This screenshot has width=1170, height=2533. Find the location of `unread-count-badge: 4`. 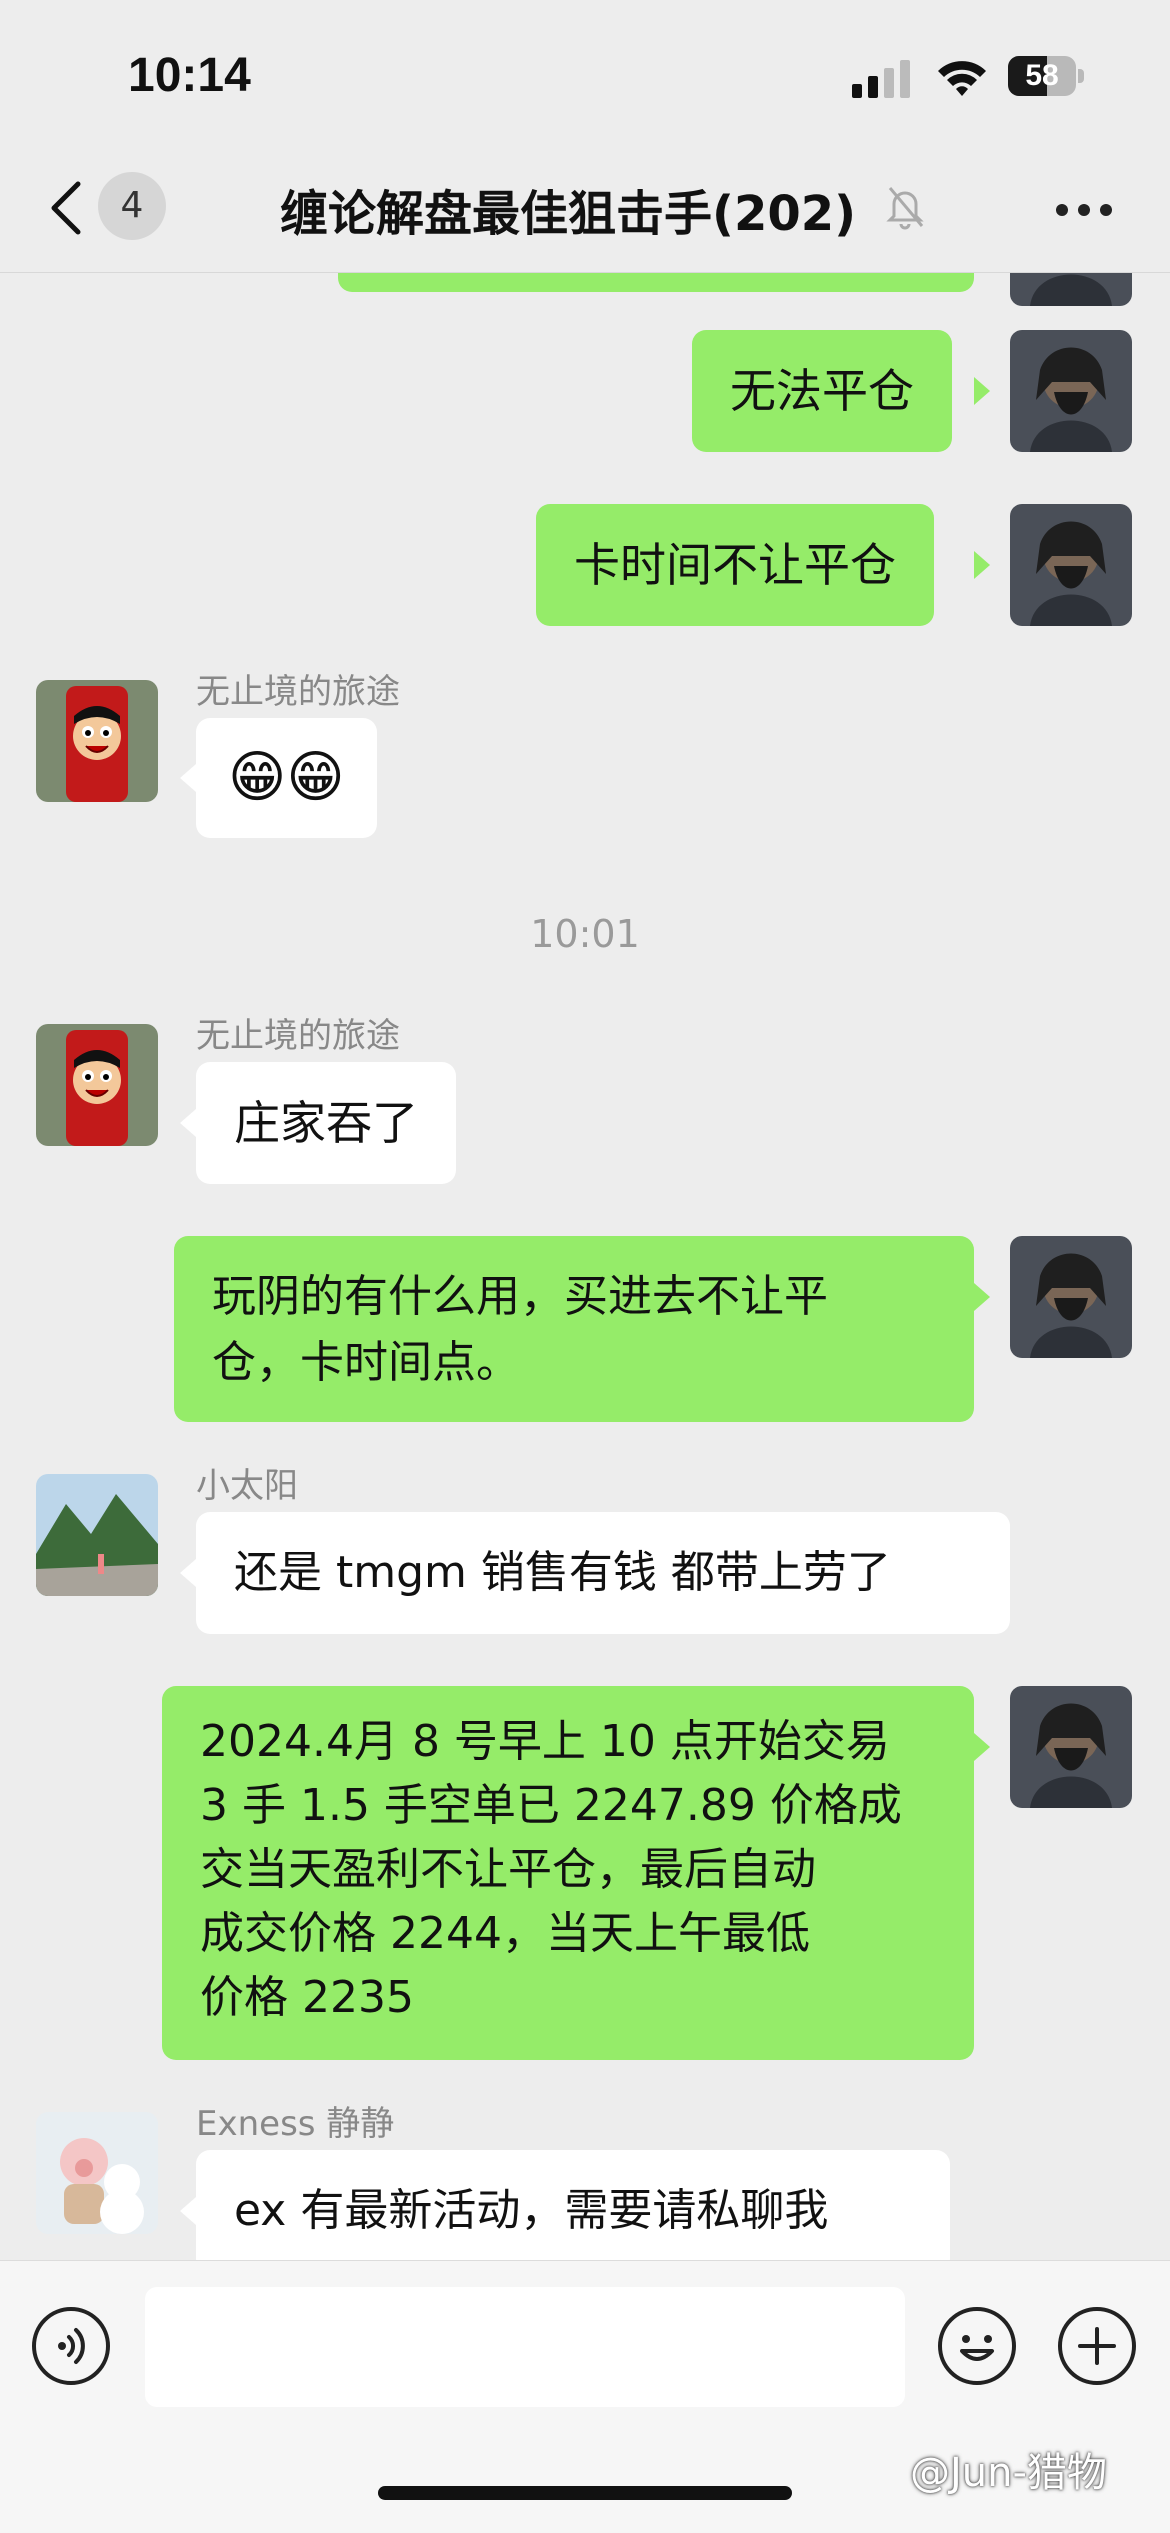

unread-count-badge: 4 is located at coordinates (132, 206).